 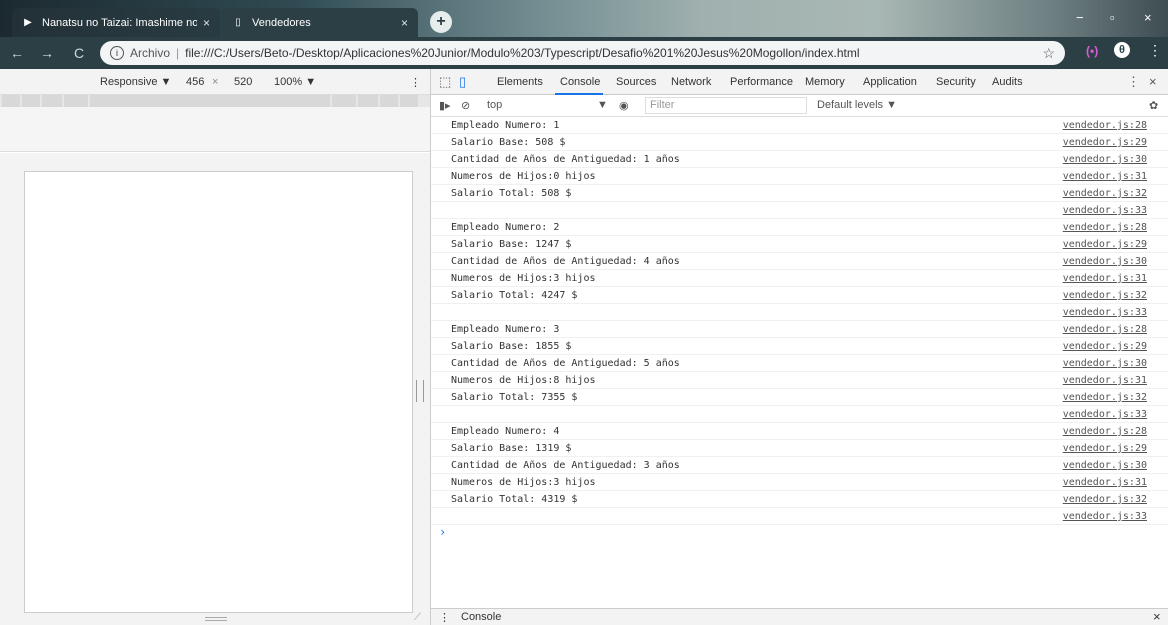 I want to click on tab-console: Console, so click(x=580, y=82).